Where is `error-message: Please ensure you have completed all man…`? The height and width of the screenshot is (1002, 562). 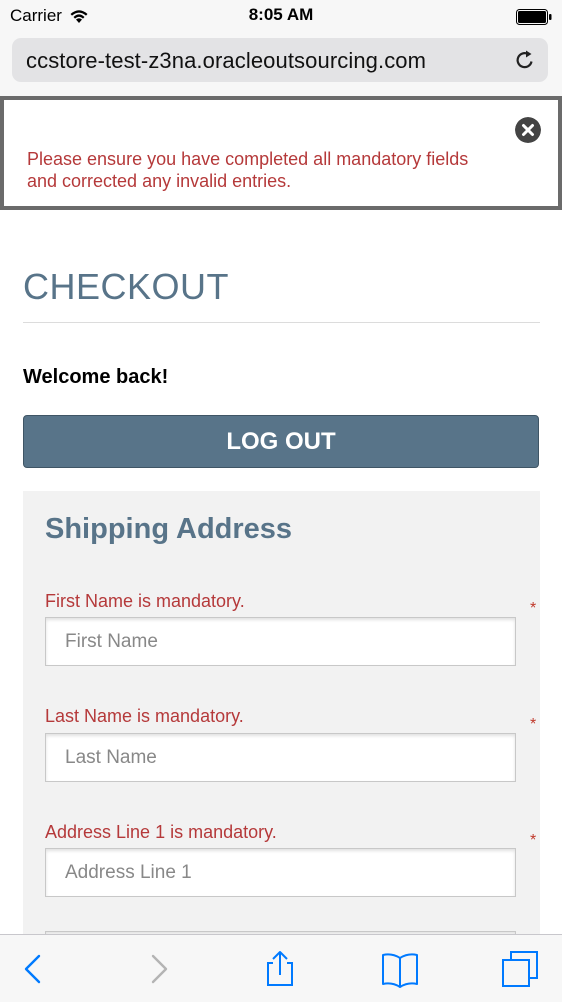
error-message: Please ensure you have completed all man… is located at coordinates (248, 170).